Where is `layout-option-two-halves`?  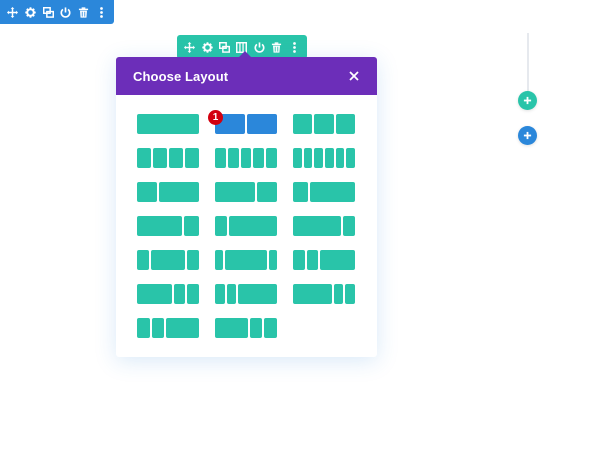 layout-option-two-halves is located at coordinates (246, 124).